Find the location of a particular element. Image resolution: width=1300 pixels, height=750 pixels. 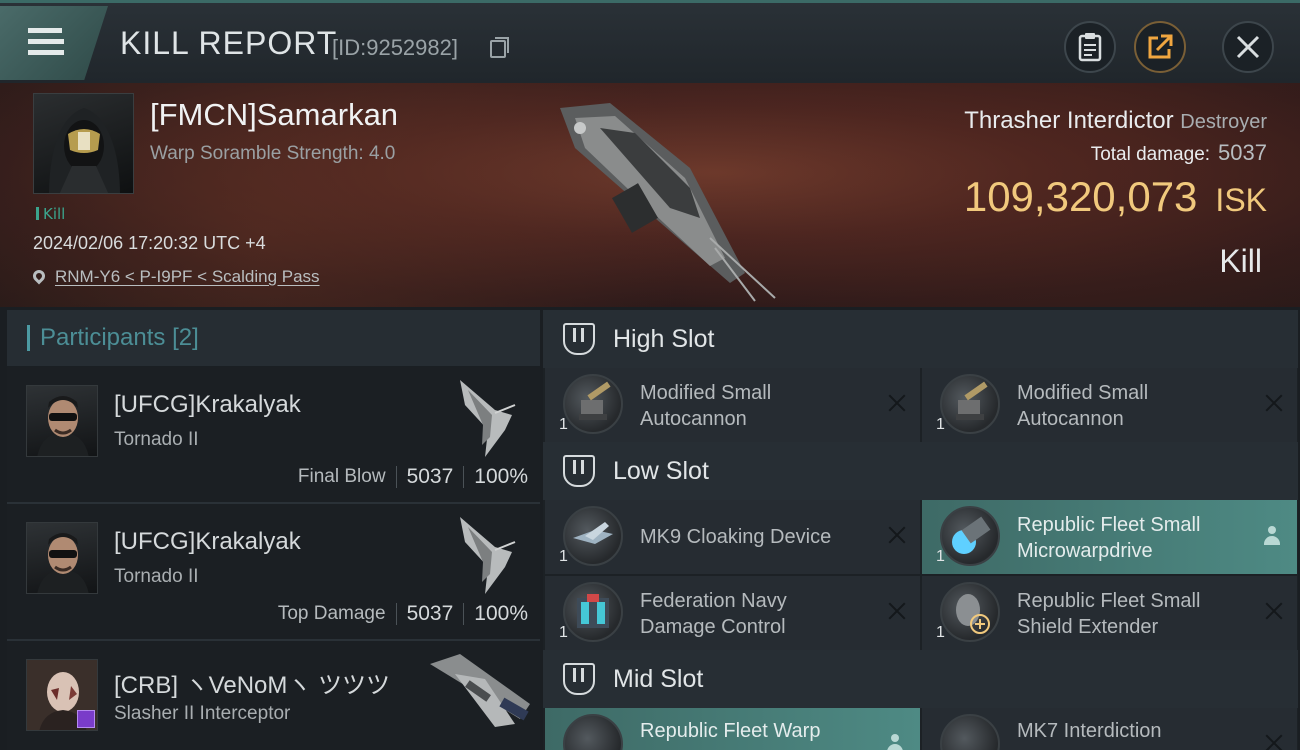

participant-percent: 100% is located at coordinates (501, 613).